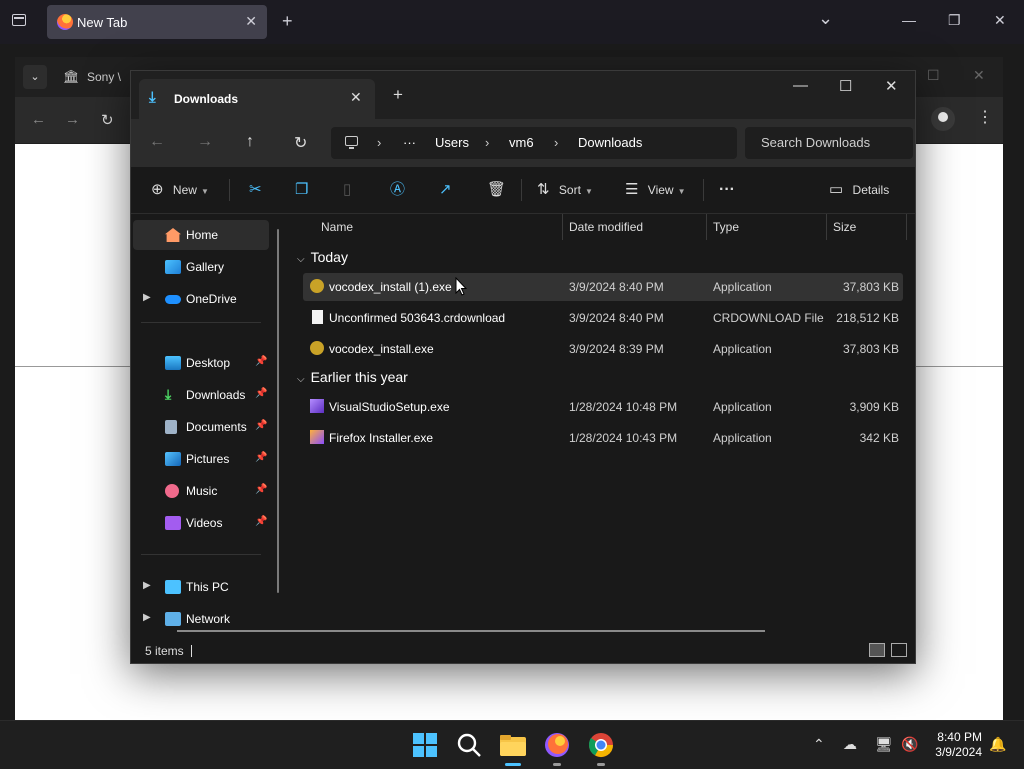 The width and height of the screenshot is (1024, 769). I want to click on profile-avatar-icon, so click(943, 119).